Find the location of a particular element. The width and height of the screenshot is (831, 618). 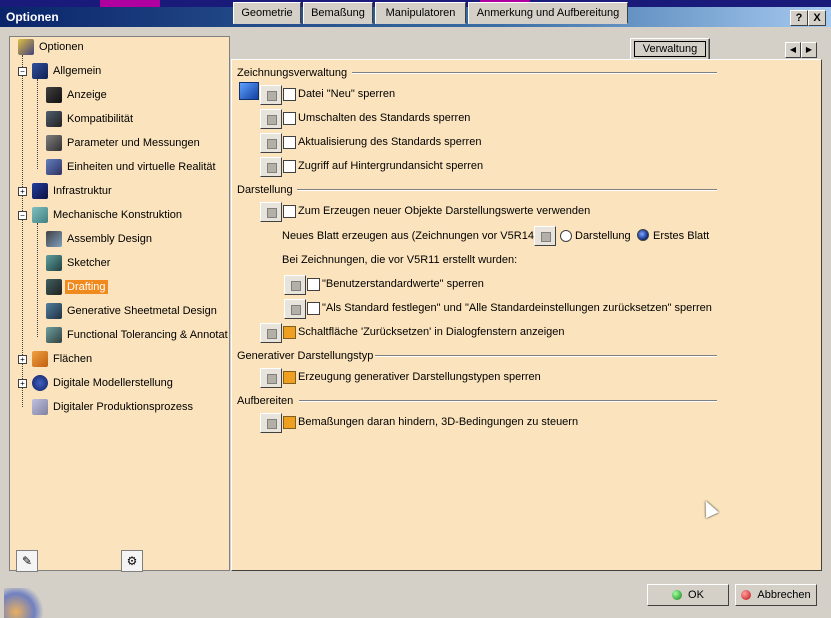

ok-button: OK is located at coordinates (688, 595).